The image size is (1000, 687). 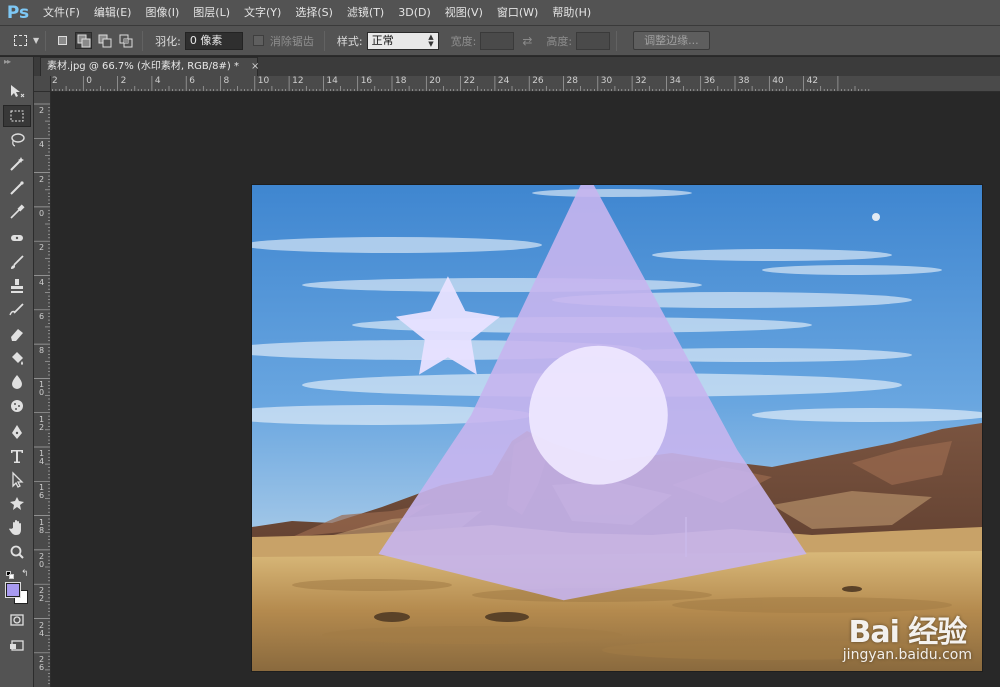 I want to click on add-selection-icon, so click(x=84, y=40).